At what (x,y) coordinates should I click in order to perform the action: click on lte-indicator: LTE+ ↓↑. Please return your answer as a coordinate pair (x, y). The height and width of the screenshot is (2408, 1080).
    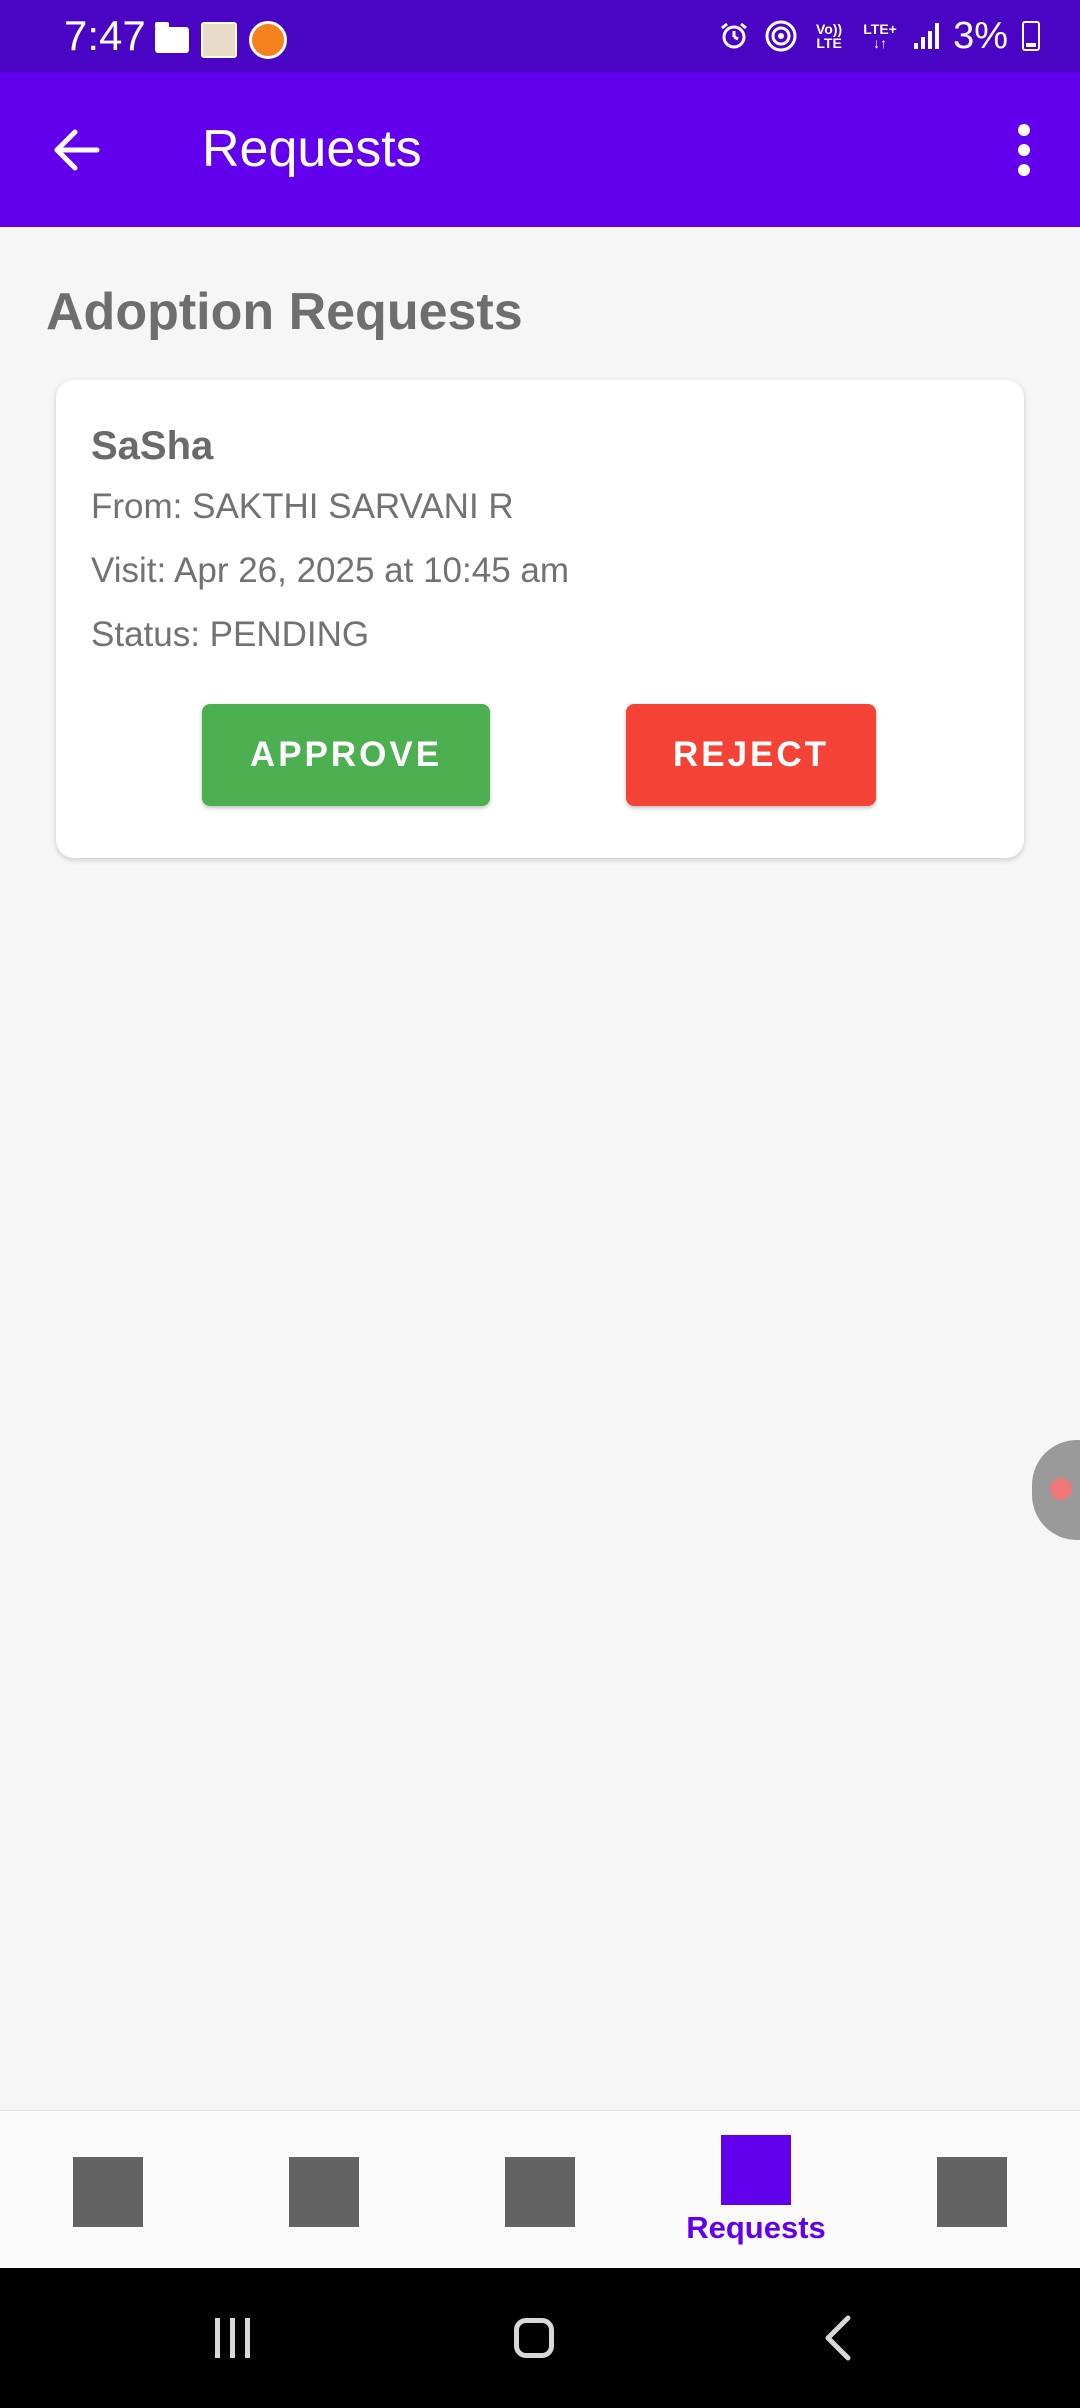
    Looking at the image, I should click on (880, 36).